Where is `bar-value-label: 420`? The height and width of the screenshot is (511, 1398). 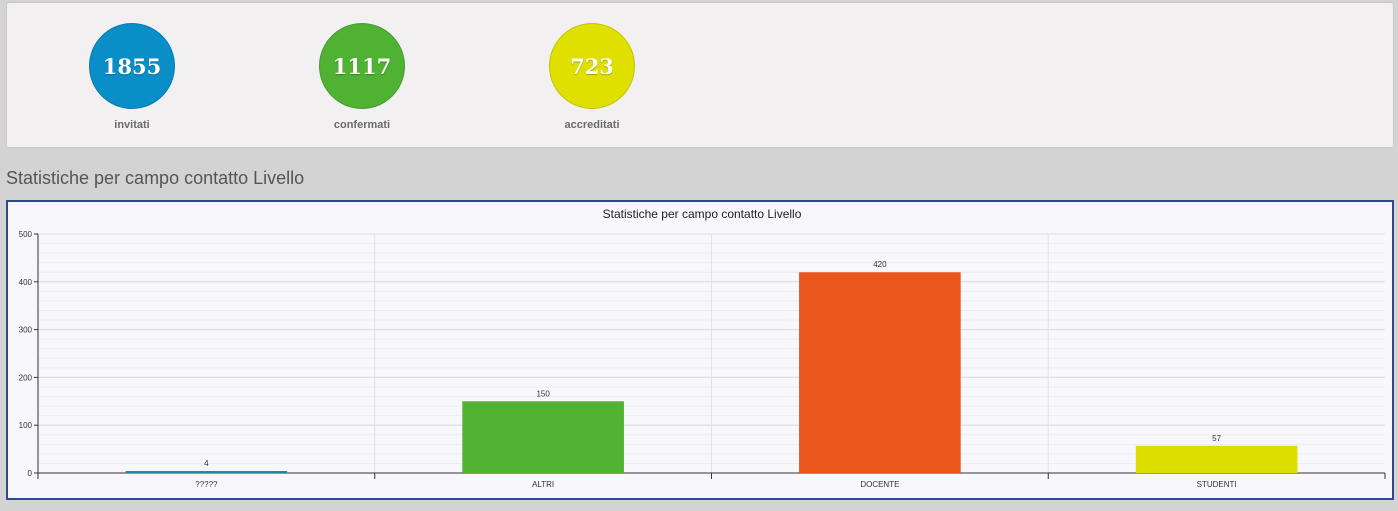
bar-value-label: 420 is located at coordinates (880, 264).